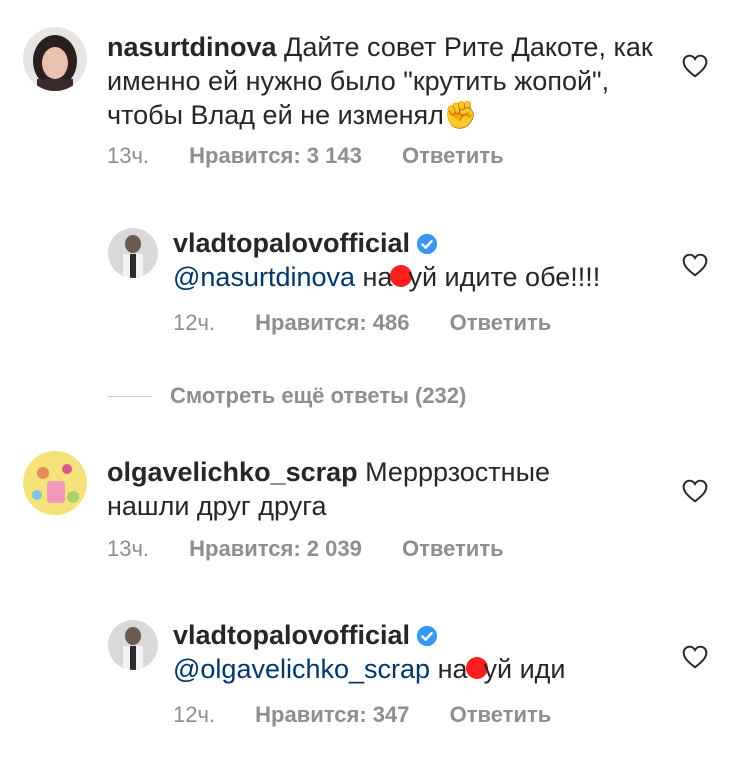 The width and height of the screenshot is (750, 761). I want to click on likes-count: Нравится: 2 039, so click(275, 549).